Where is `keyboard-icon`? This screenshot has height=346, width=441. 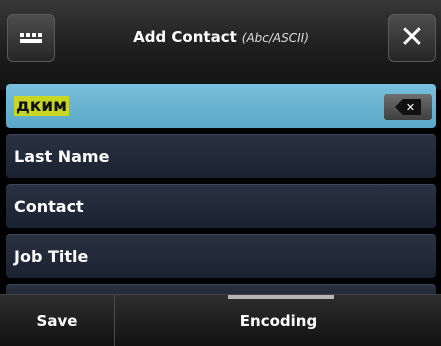 keyboard-icon is located at coordinates (31, 38).